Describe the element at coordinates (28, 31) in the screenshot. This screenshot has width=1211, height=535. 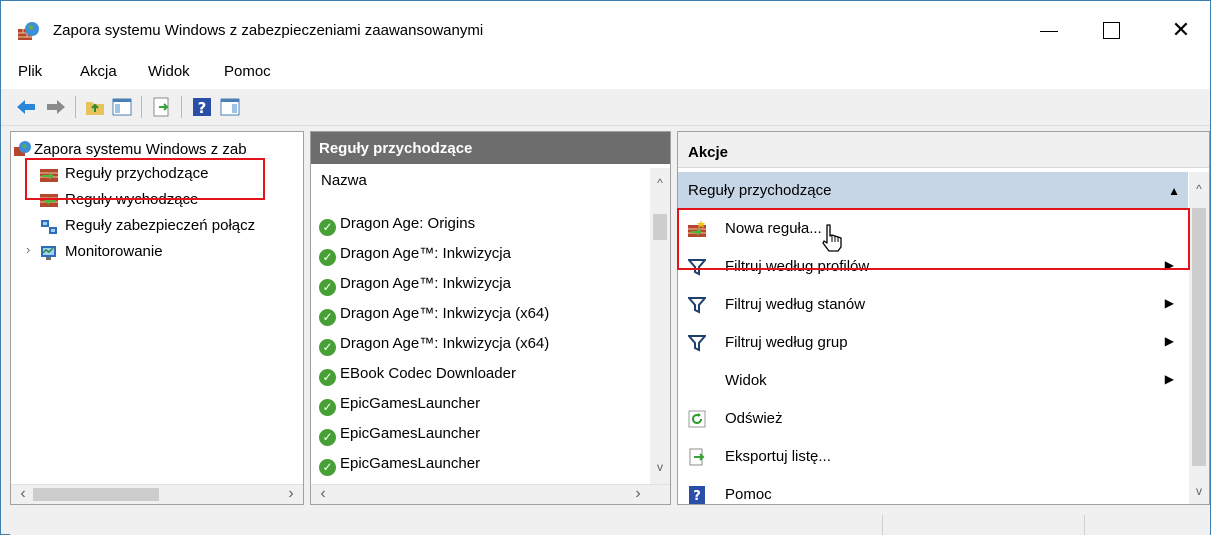
I see `firewall-app-icon` at that location.